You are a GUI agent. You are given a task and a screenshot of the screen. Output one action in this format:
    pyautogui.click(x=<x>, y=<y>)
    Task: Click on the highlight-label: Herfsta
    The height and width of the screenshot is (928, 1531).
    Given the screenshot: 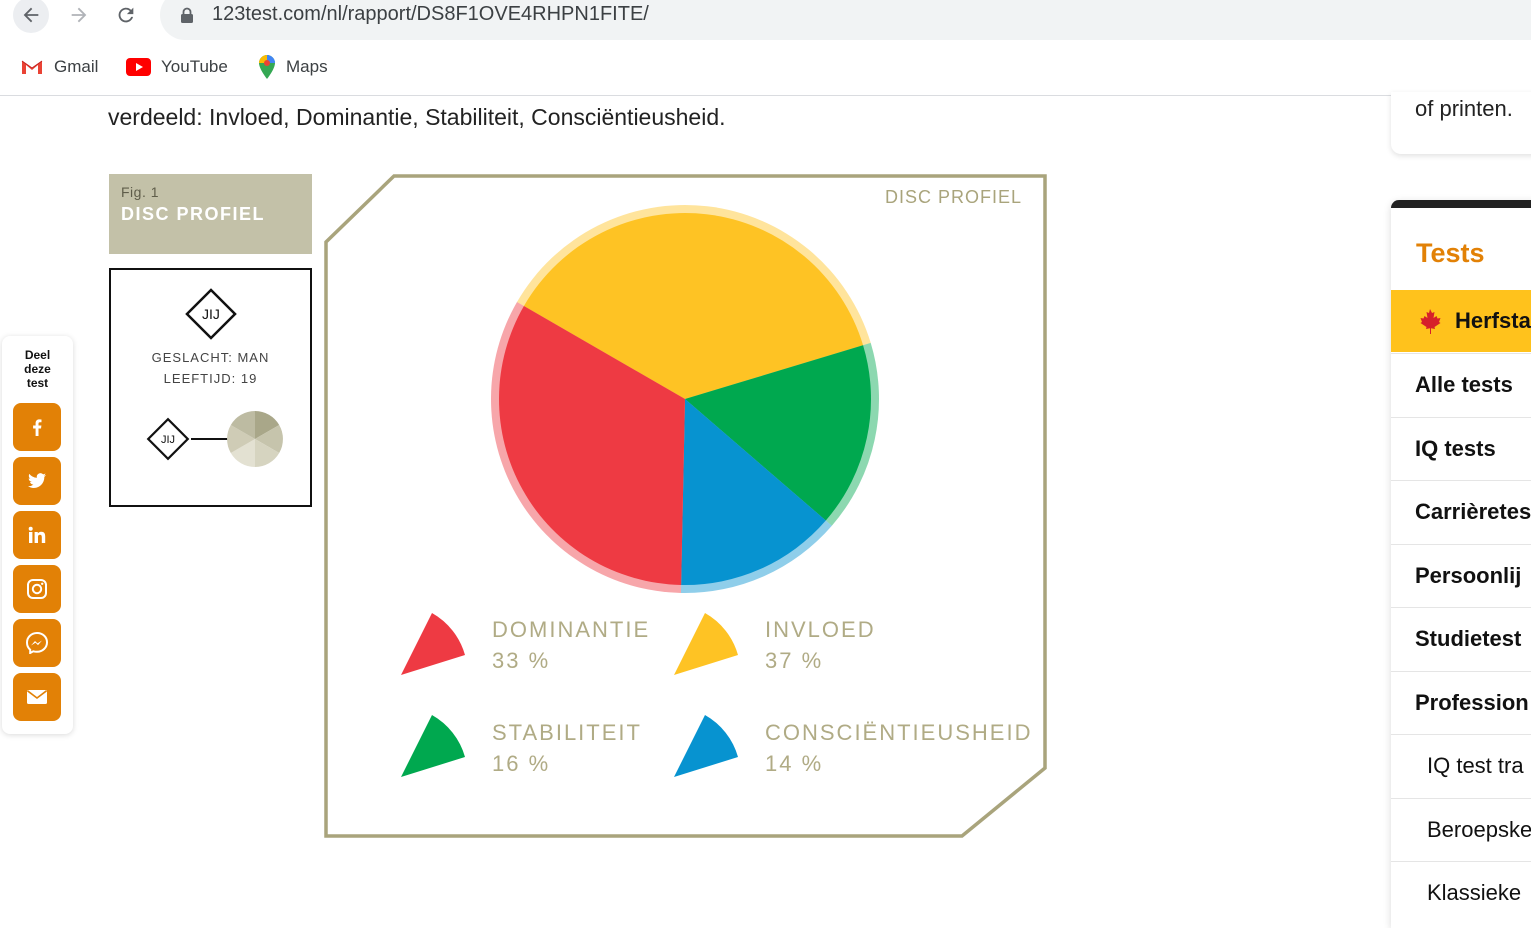 What is the action you would take?
    pyautogui.click(x=1493, y=320)
    